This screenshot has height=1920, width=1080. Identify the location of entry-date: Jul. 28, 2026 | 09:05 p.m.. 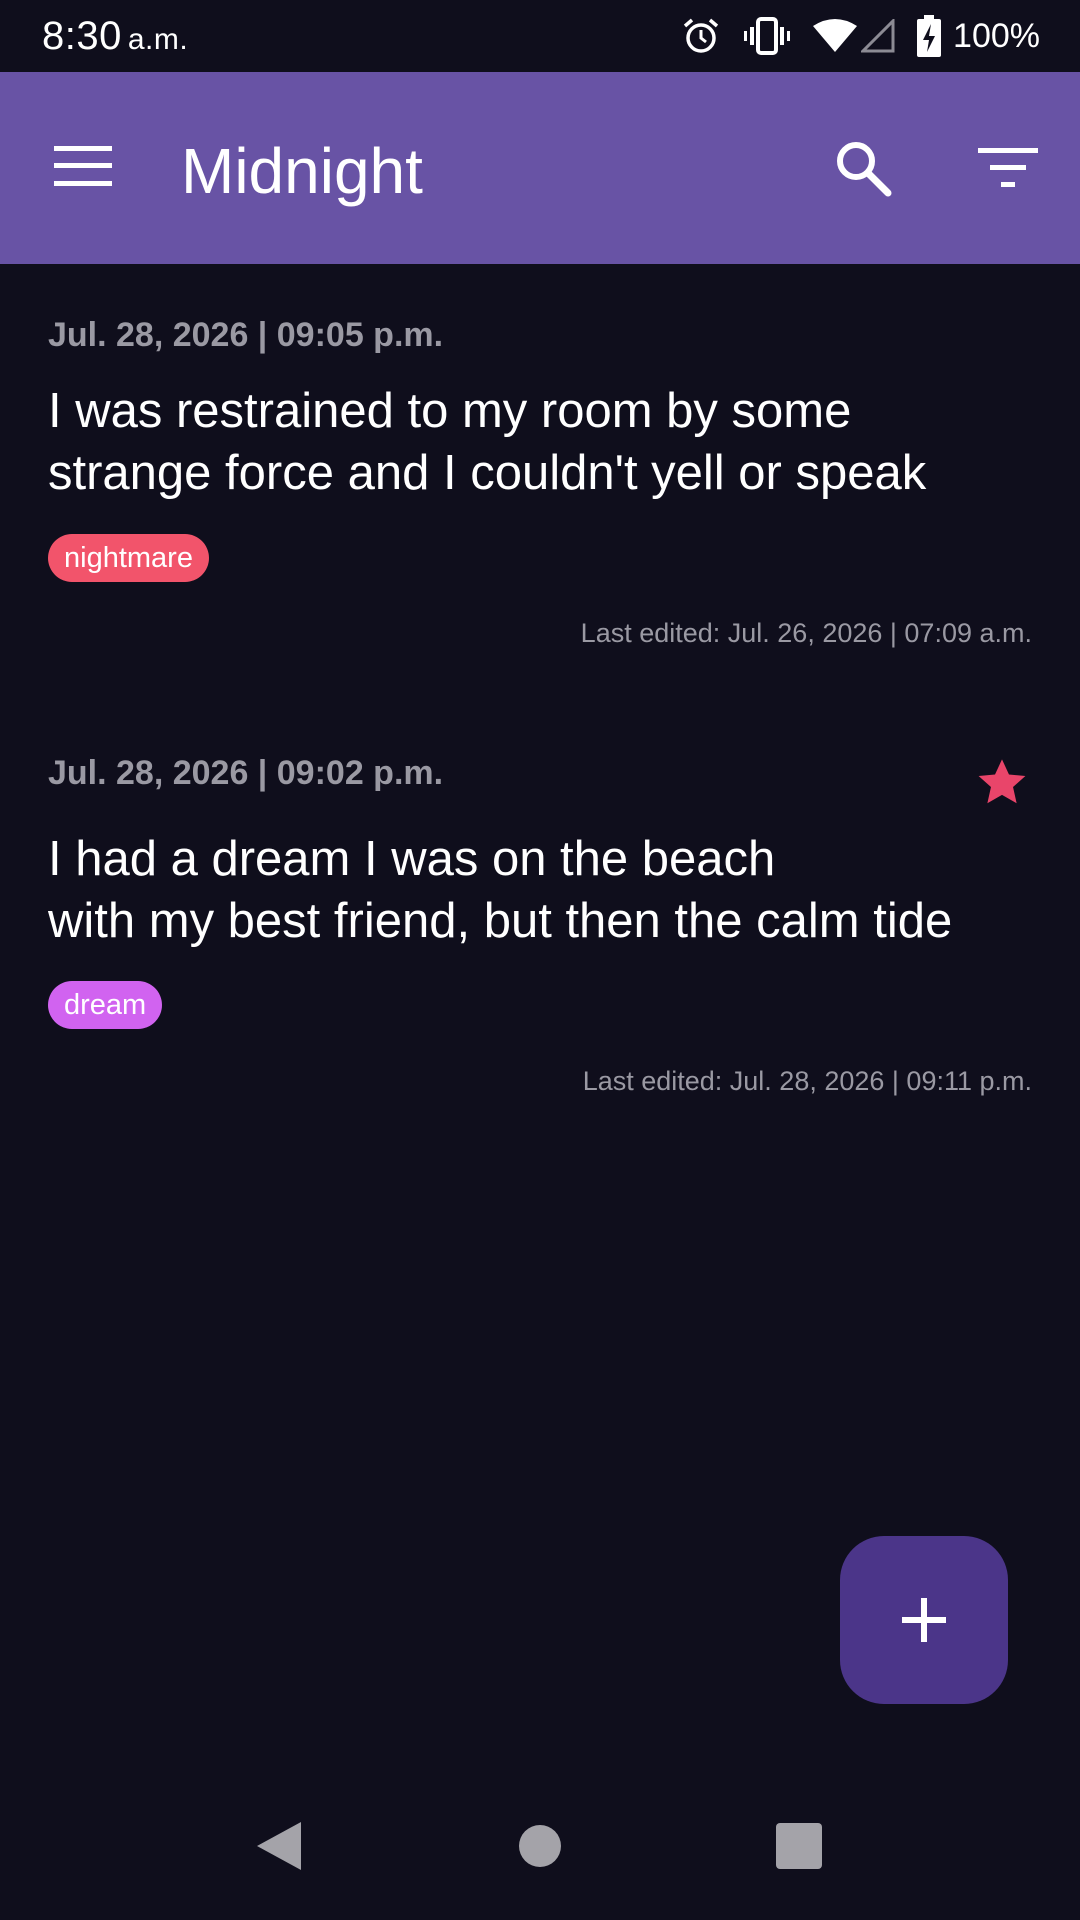
(246, 335).